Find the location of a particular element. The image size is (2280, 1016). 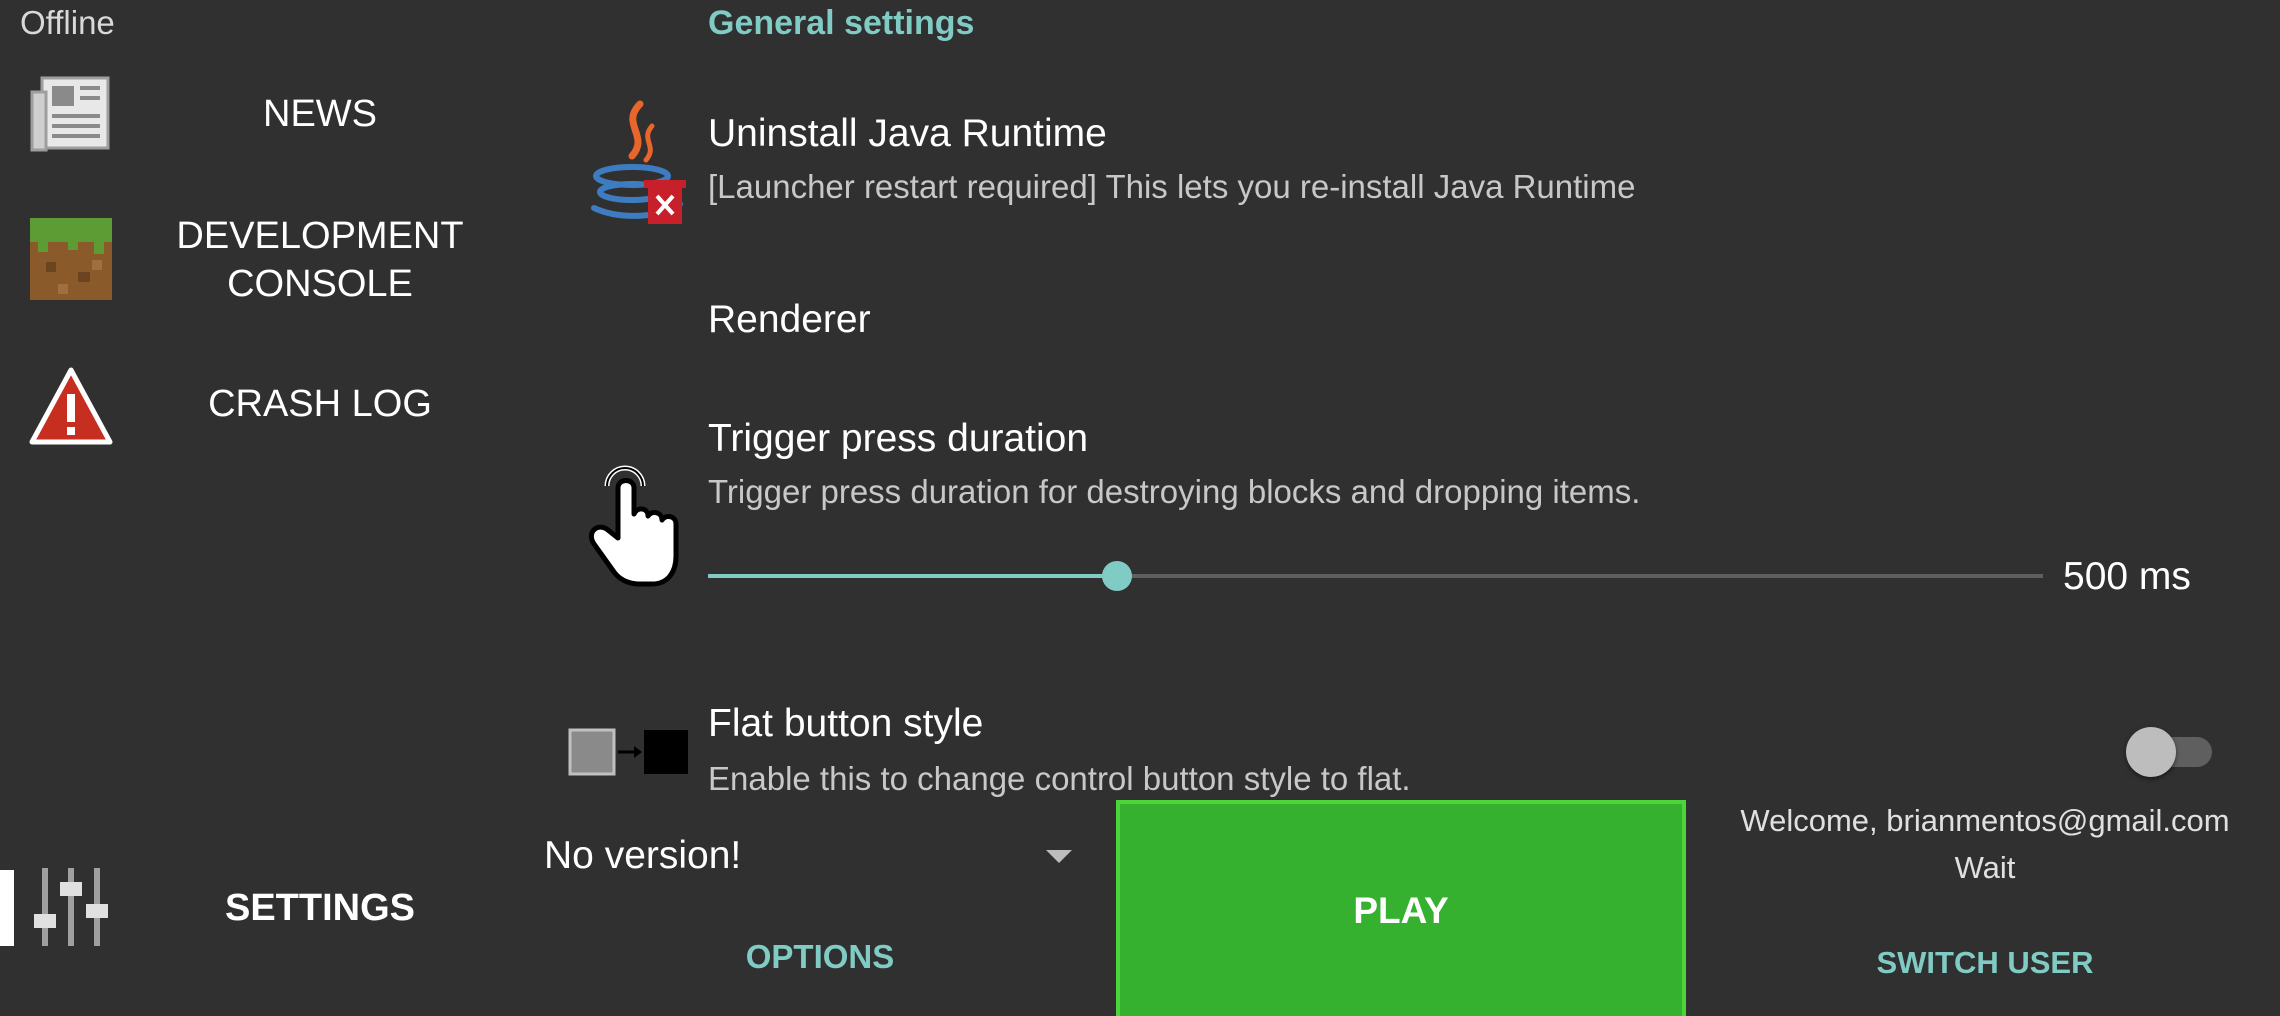

flat-button-toggle is located at coordinates (2169, 752).